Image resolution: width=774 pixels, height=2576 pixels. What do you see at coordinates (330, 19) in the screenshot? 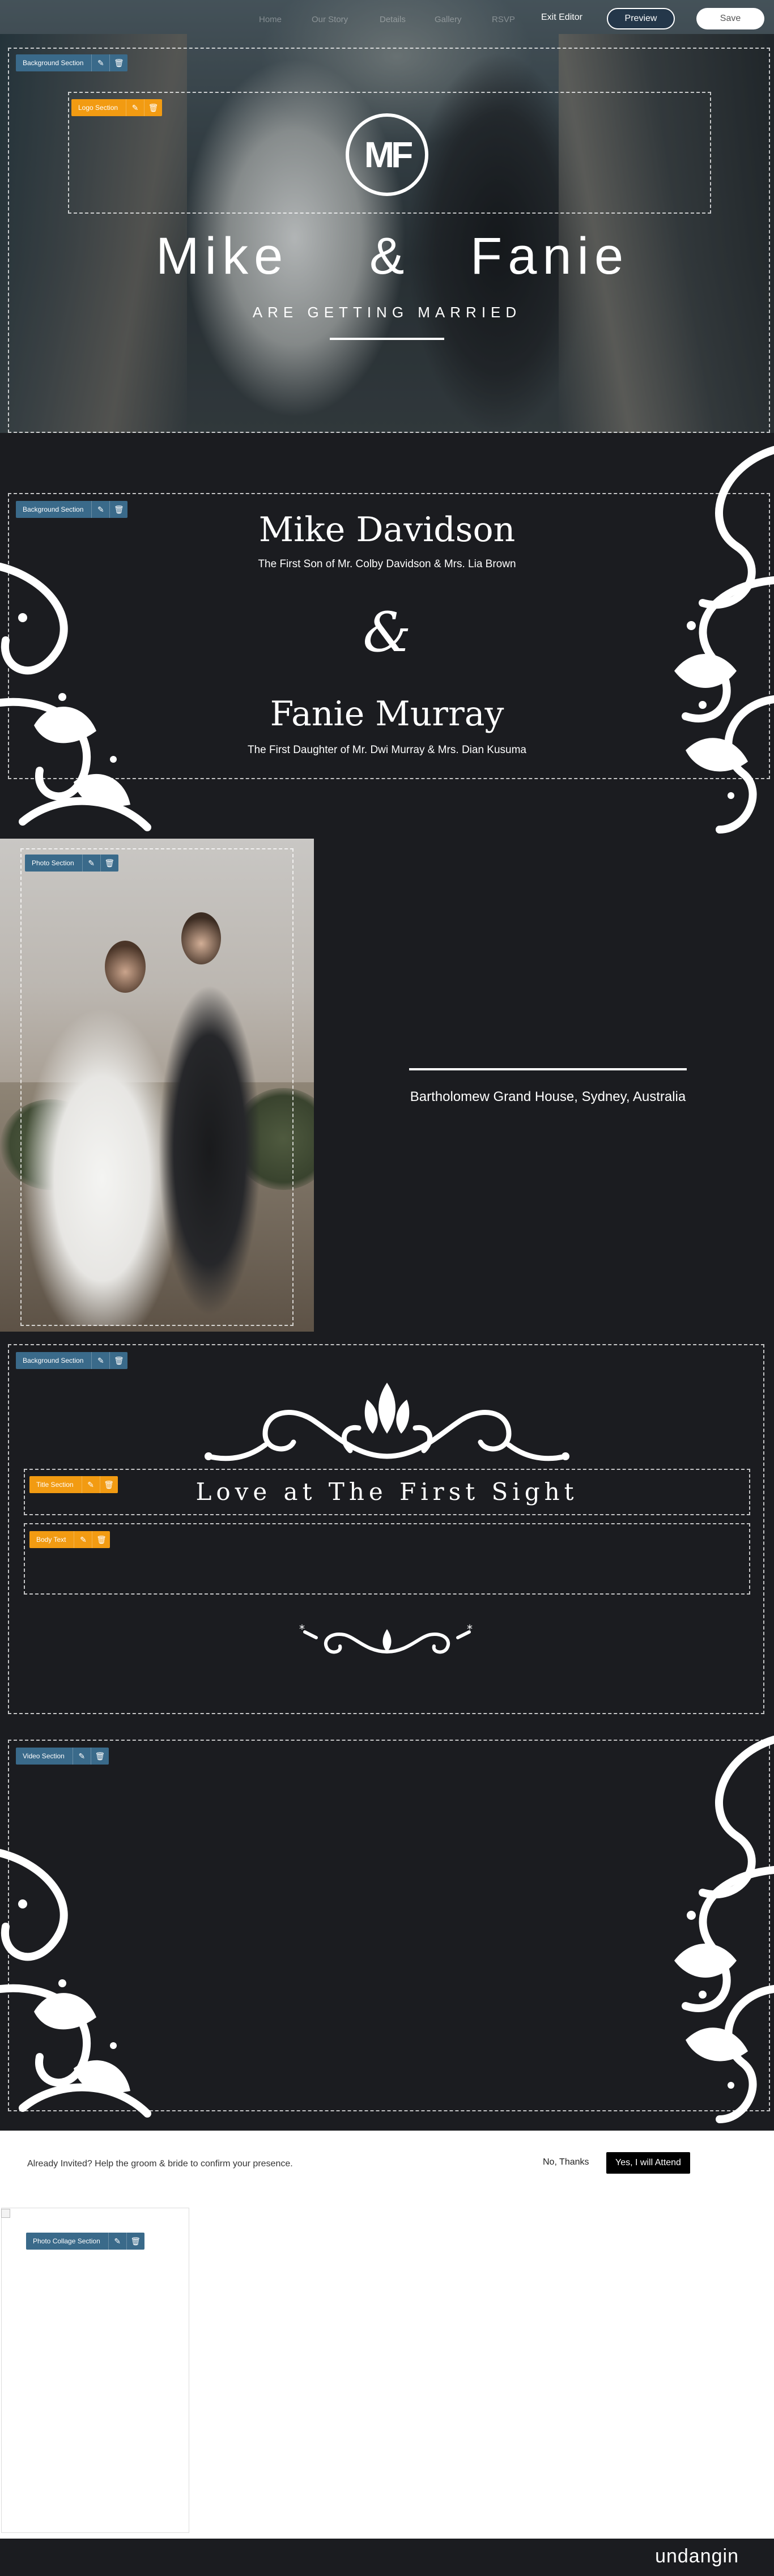
I see `nav-link-our-story: Our Story` at bounding box center [330, 19].